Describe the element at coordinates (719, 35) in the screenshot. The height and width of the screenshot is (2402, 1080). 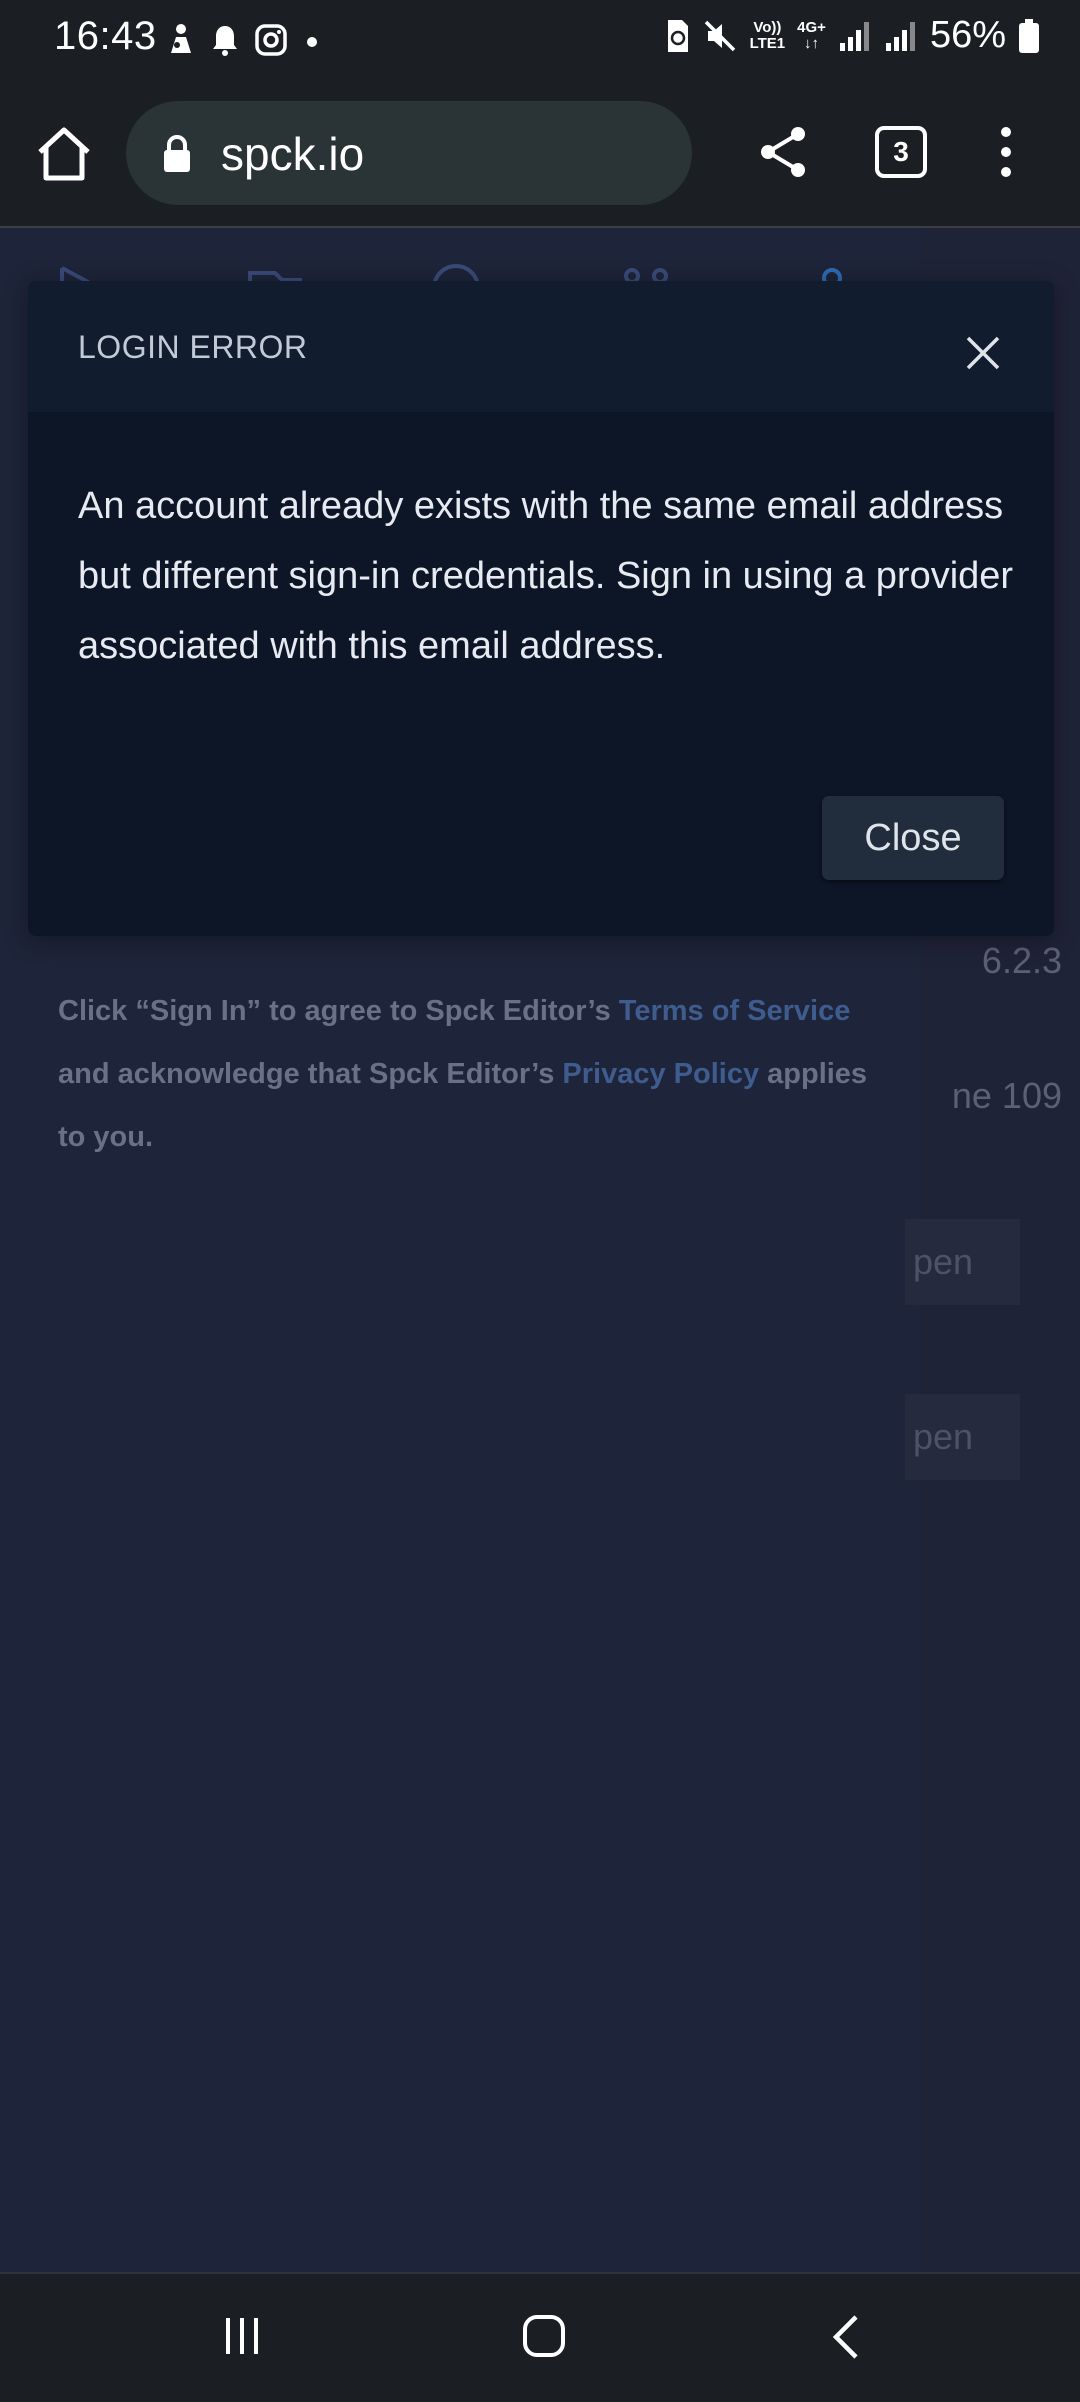
I see `mute-icon` at that location.